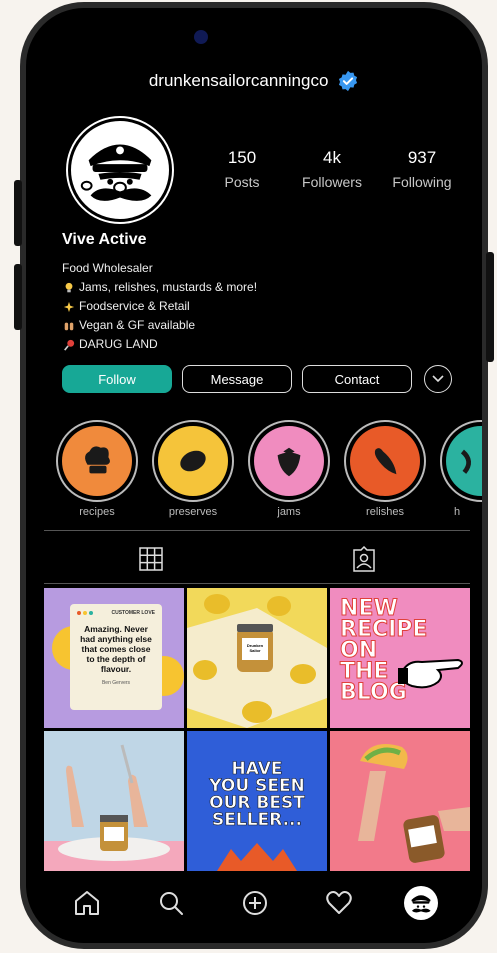 Image resolution: width=497 pixels, height=953 pixels. What do you see at coordinates (332, 182) in the screenshot?
I see `followers-label: Followers` at bounding box center [332, 182].